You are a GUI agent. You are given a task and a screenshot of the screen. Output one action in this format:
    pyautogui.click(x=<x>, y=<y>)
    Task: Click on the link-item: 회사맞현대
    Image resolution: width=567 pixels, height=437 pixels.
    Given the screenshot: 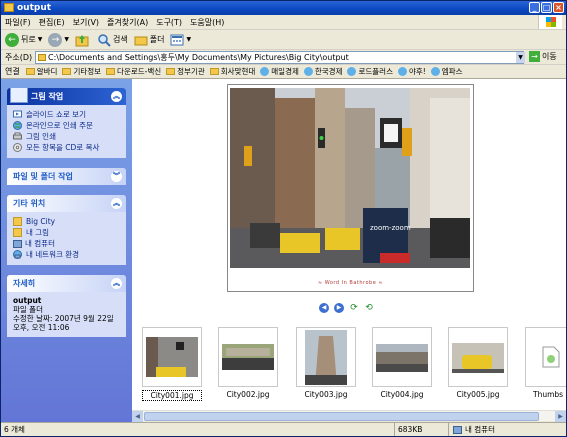 What is the action you would take?
    pyautogui.click(x=232, y=71)
    